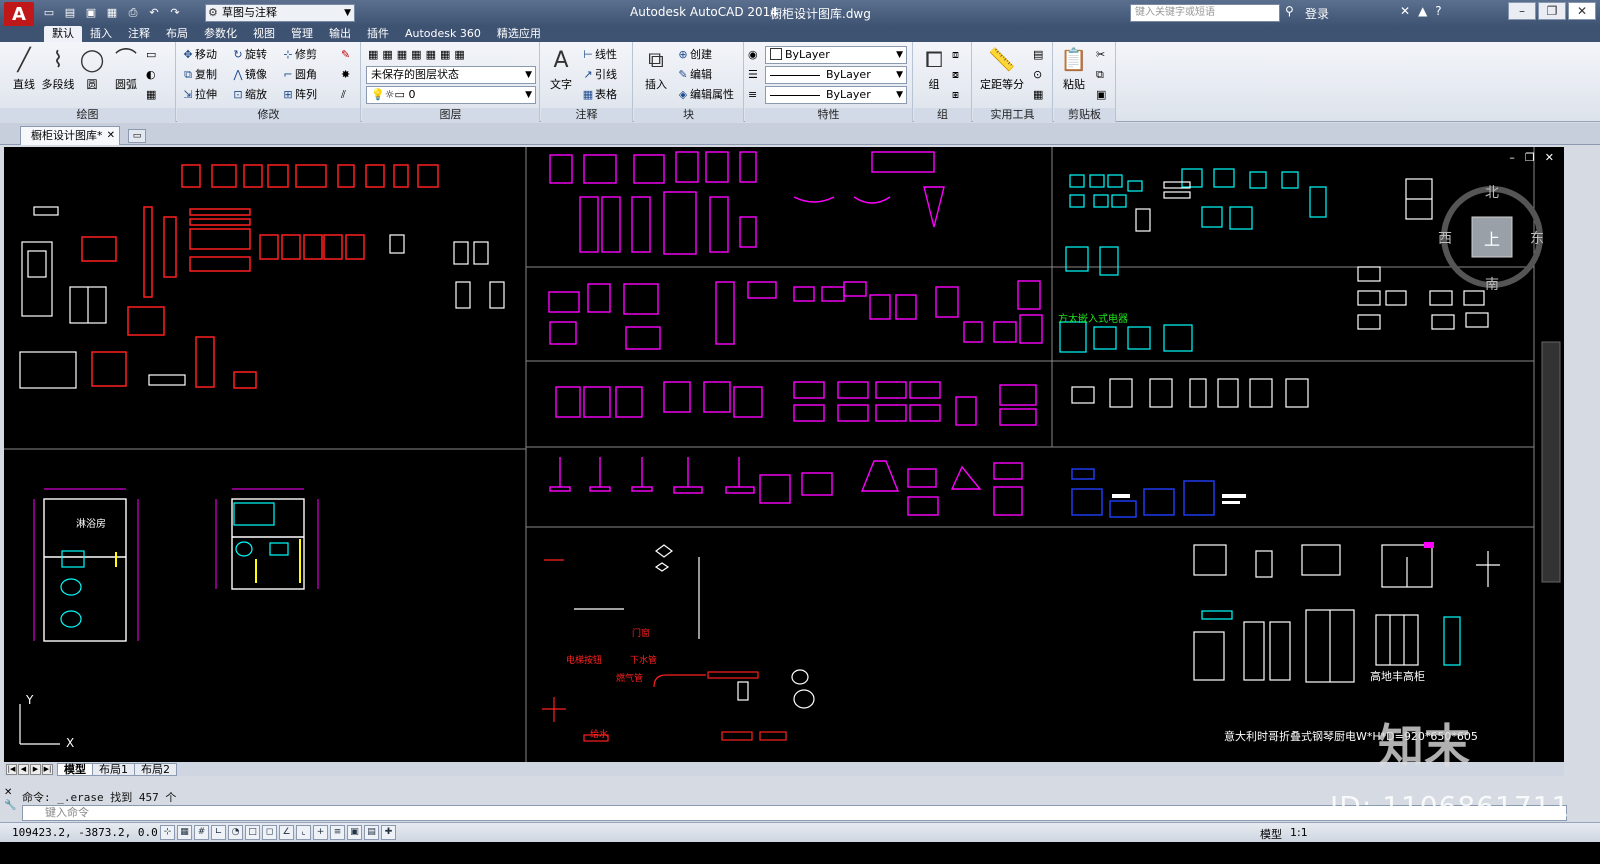 The image size is (1600, 864). What do you see at coordinates (451, 75) in the screenshot?
I see `layer-state-select: 未保存的图层状态 ▼` at bounding box center [451, 75].